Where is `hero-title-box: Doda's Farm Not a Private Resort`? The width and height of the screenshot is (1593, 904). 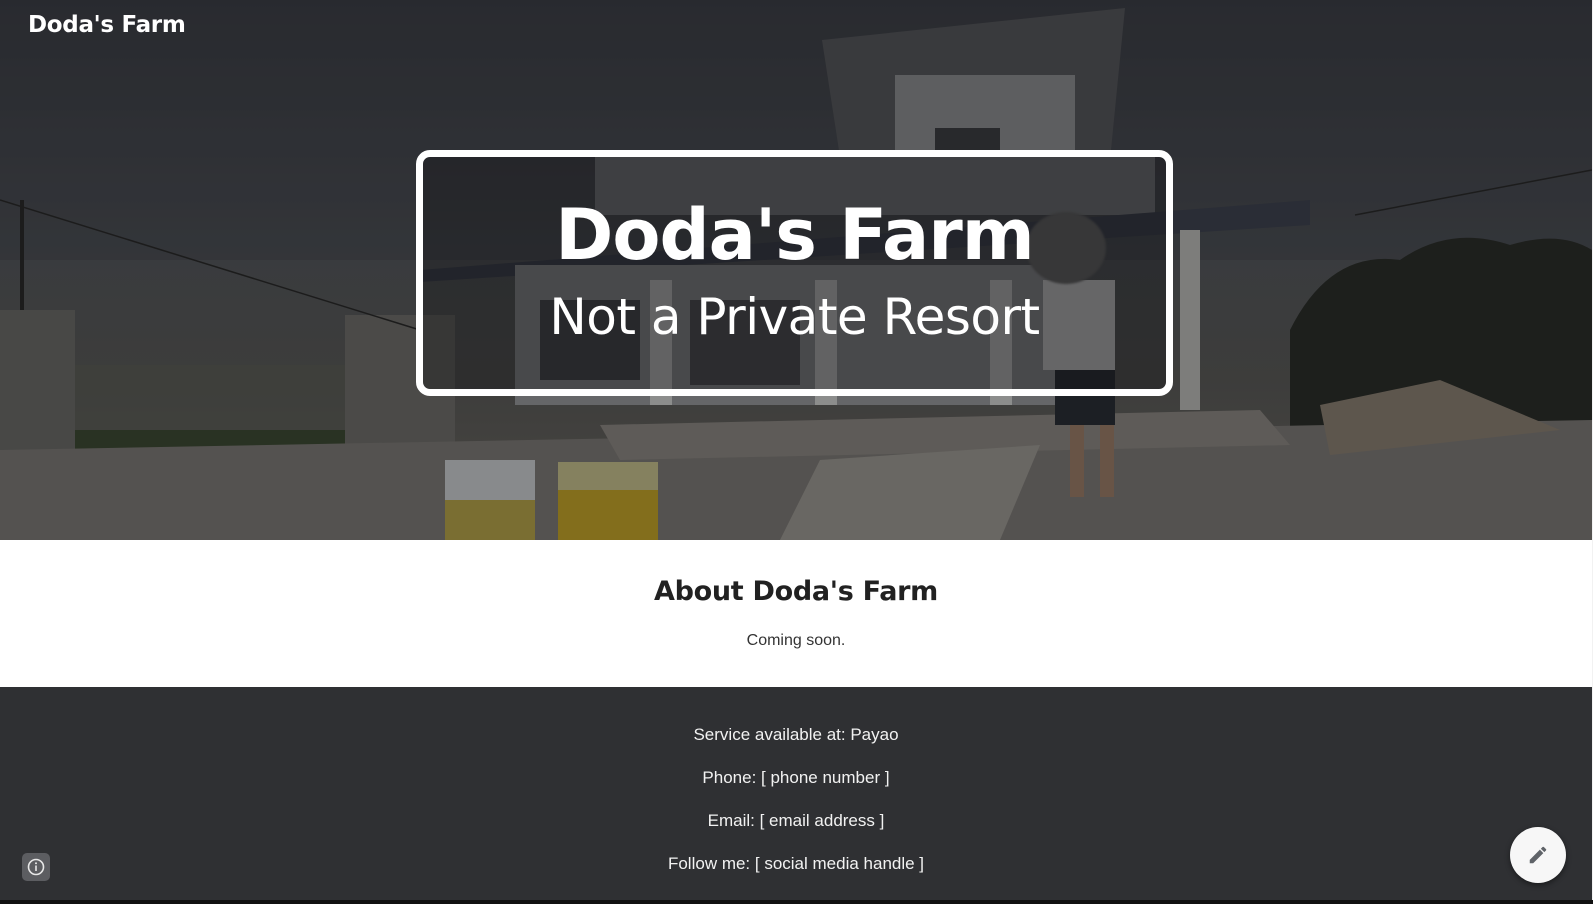
hero-title-box: Doda's Farm Not a Private Resort is located at coordinates (794, 273).